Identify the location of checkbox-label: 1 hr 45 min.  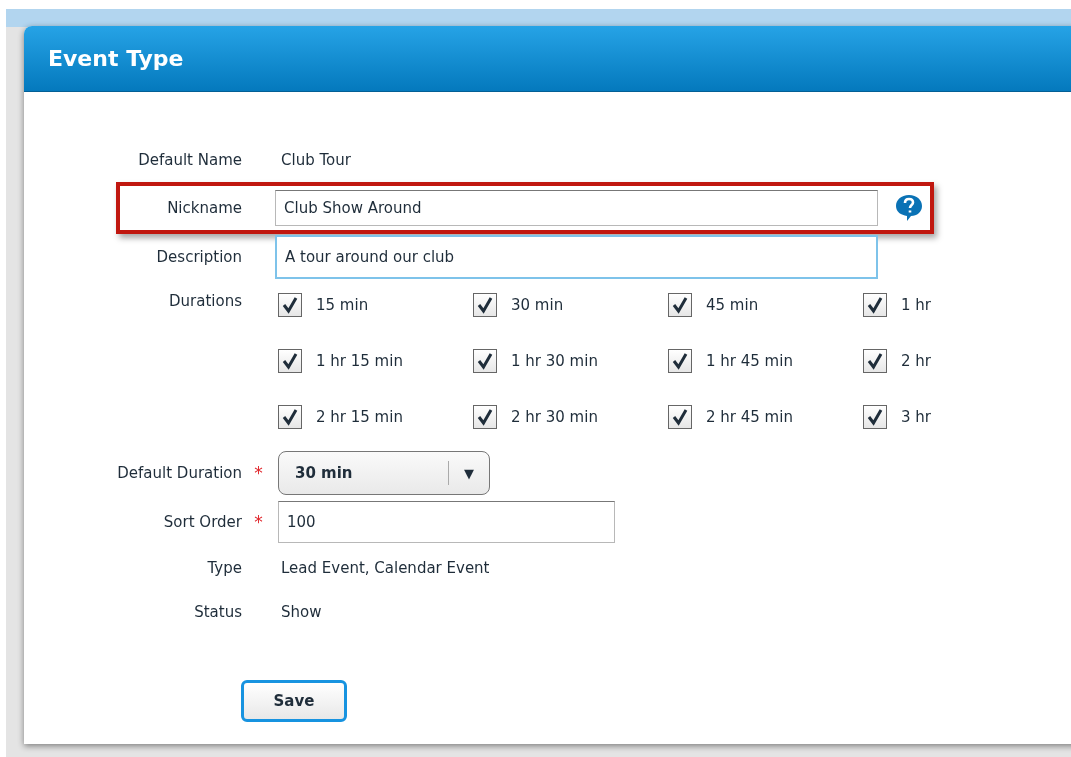
(749, 361).